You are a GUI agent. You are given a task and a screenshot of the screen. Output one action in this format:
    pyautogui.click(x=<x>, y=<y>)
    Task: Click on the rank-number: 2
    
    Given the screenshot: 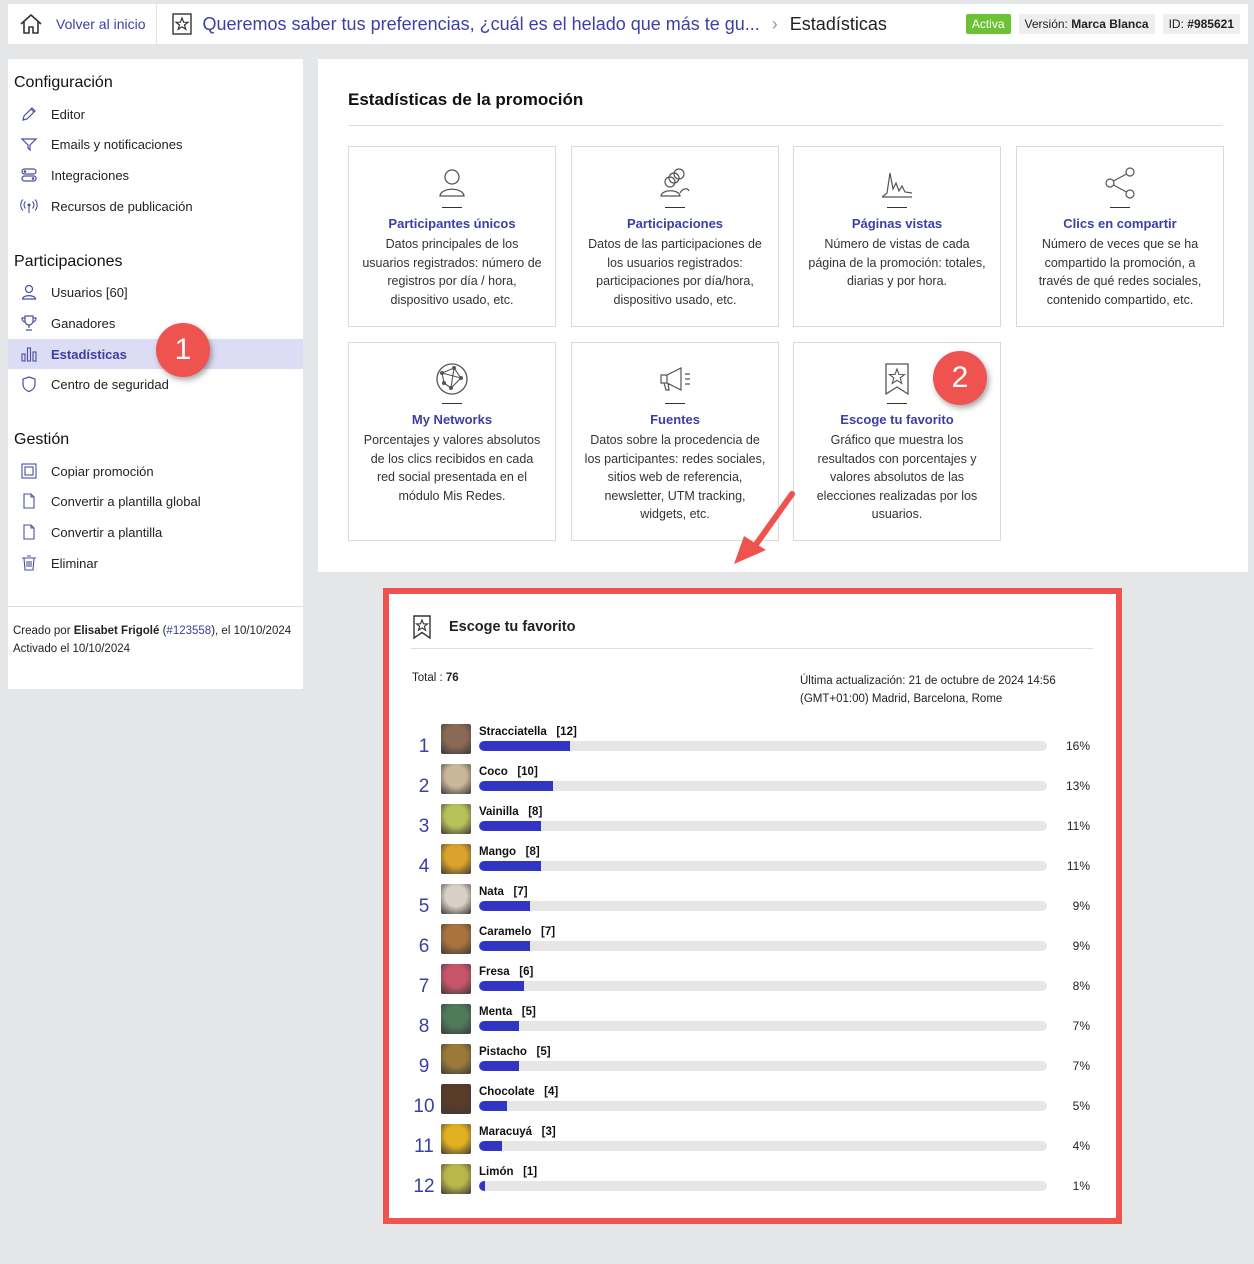 What is the action you would take?
    pyautogui.click(x=424, y=786)
    